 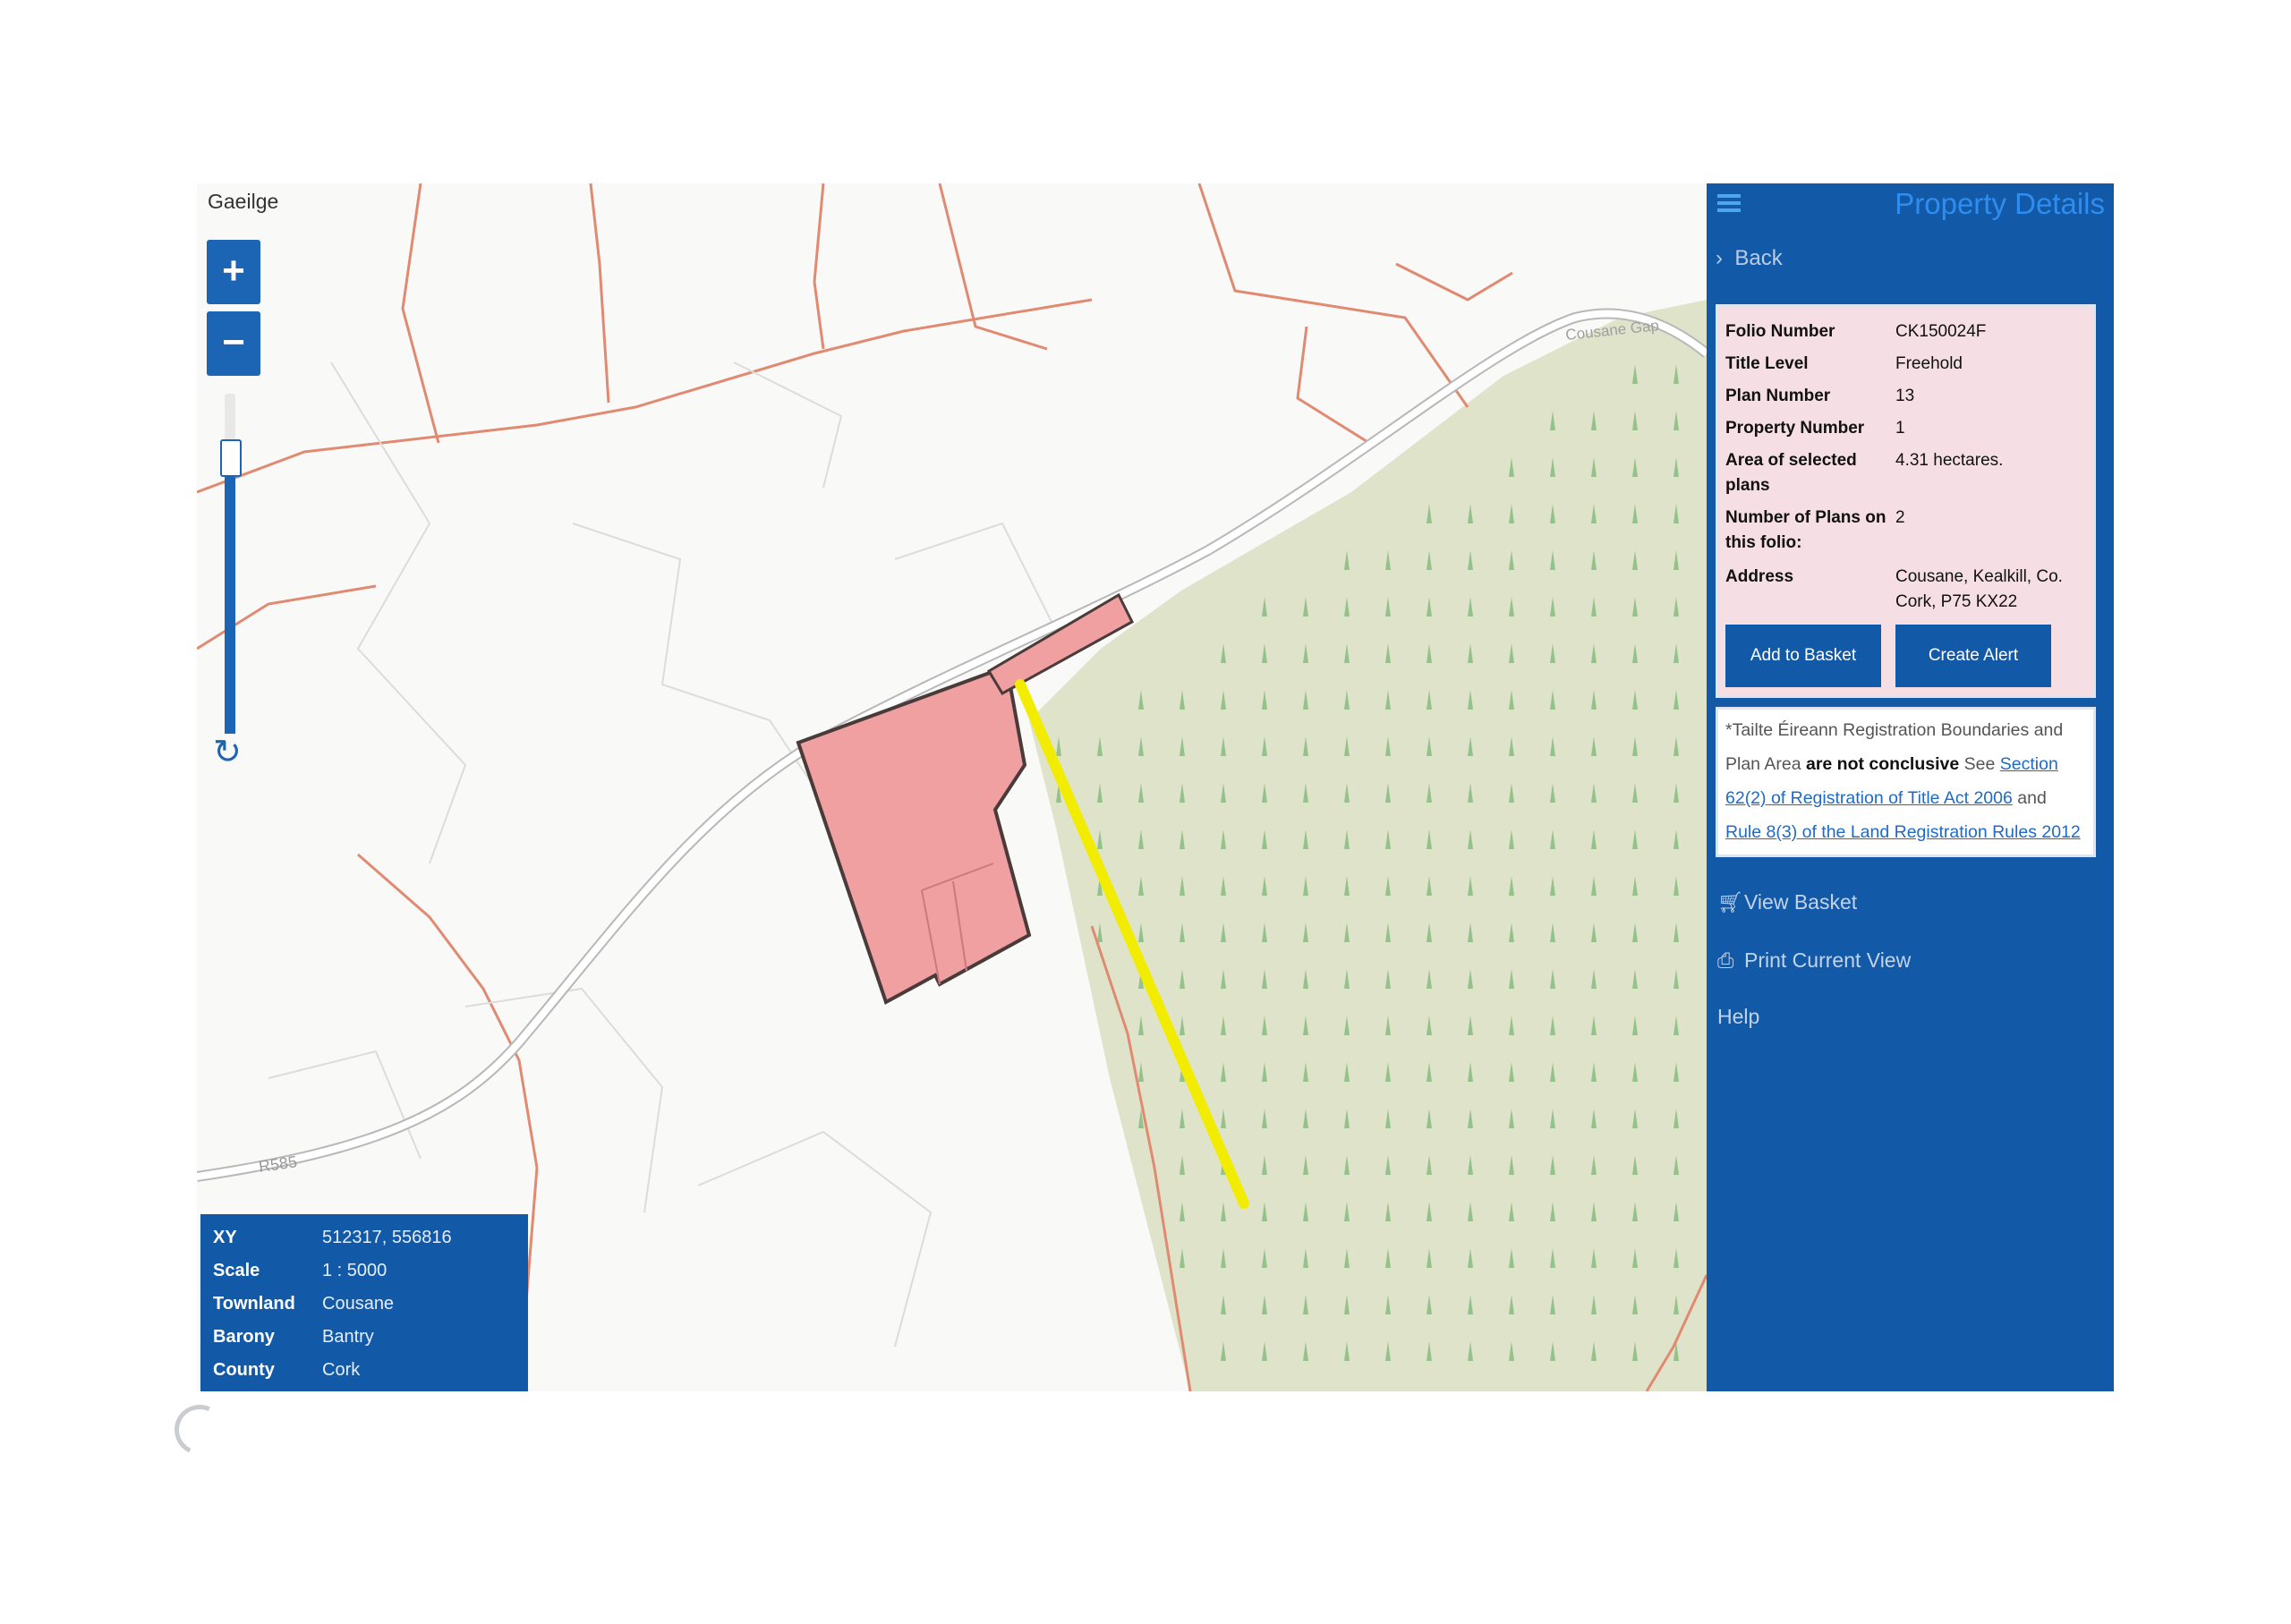 What do you see at coordinates (1729, 203) in the screenshot?
I see `hamburger-icon` at bounding box center [1729, 203].